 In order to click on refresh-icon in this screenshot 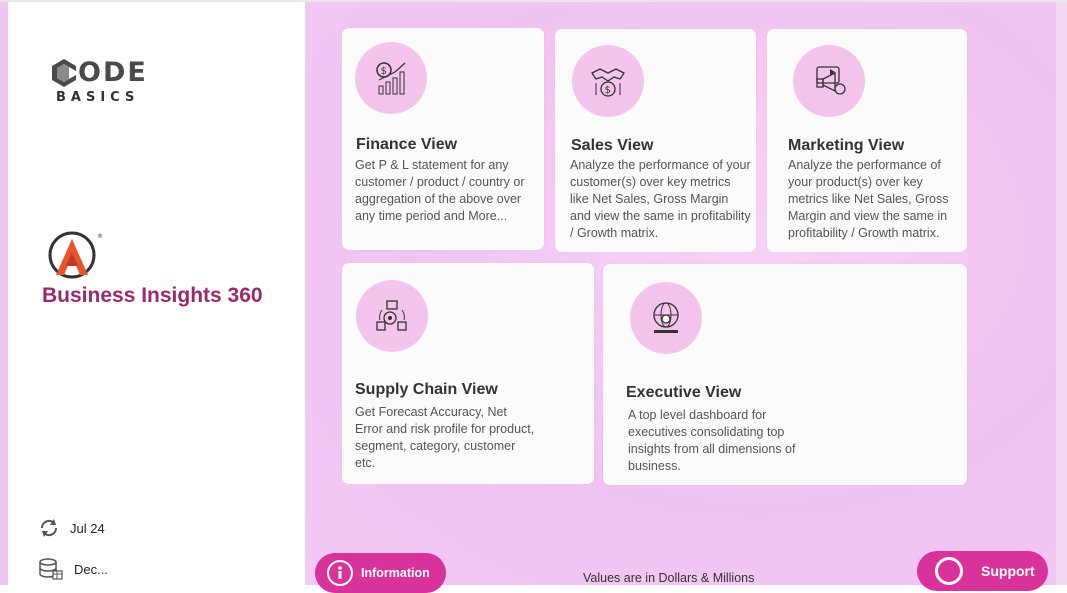, I will do `click(49, 528)`.